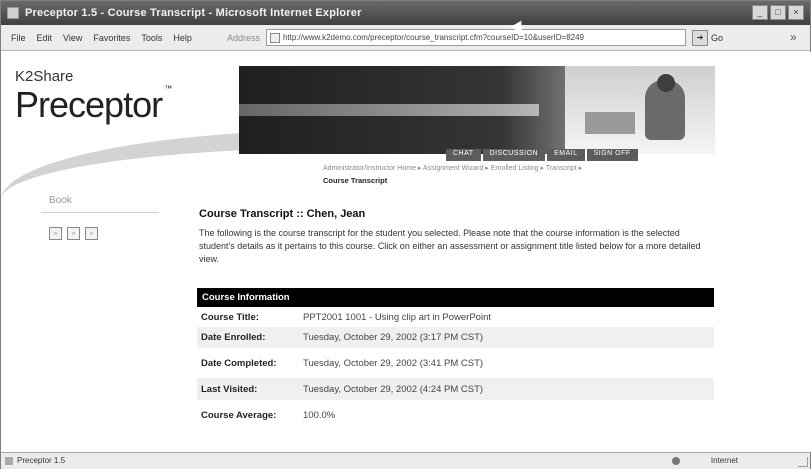 This screenshot has width=811, height=469. Describe the element at coordinates (666, 83) in the screenshot. I see `photo-person-head` at that location.